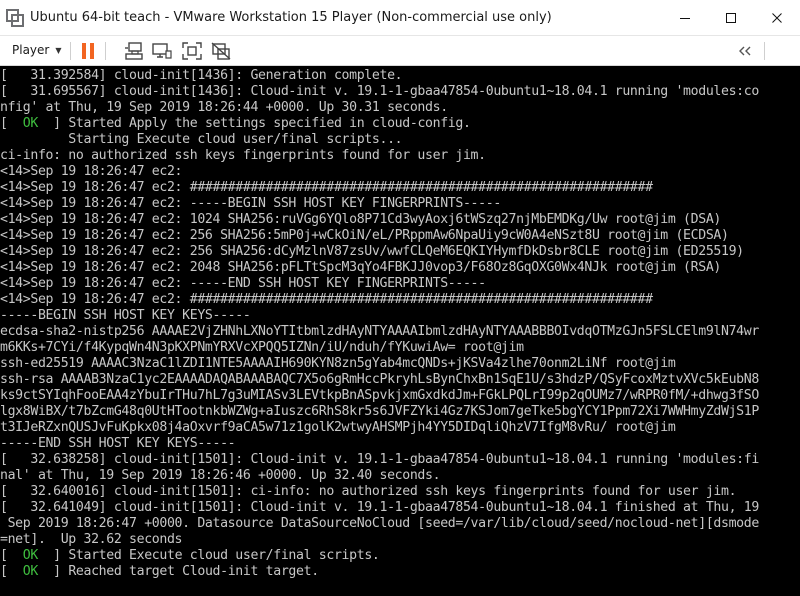 The height and width of the screenshot is (596, 800). I want to click on console-text: -----BEGIN SSH HOST KEY KEYS-----, so click(125, 315).